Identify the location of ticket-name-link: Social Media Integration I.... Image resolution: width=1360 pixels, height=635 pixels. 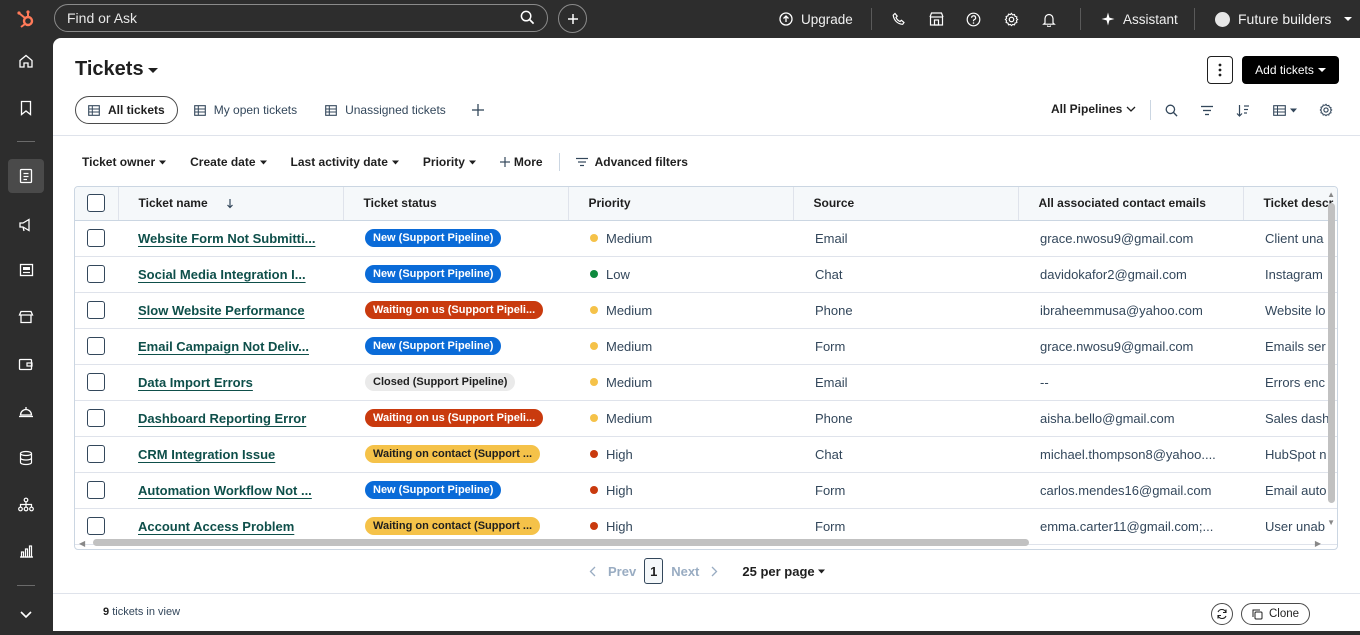
(222, 274).